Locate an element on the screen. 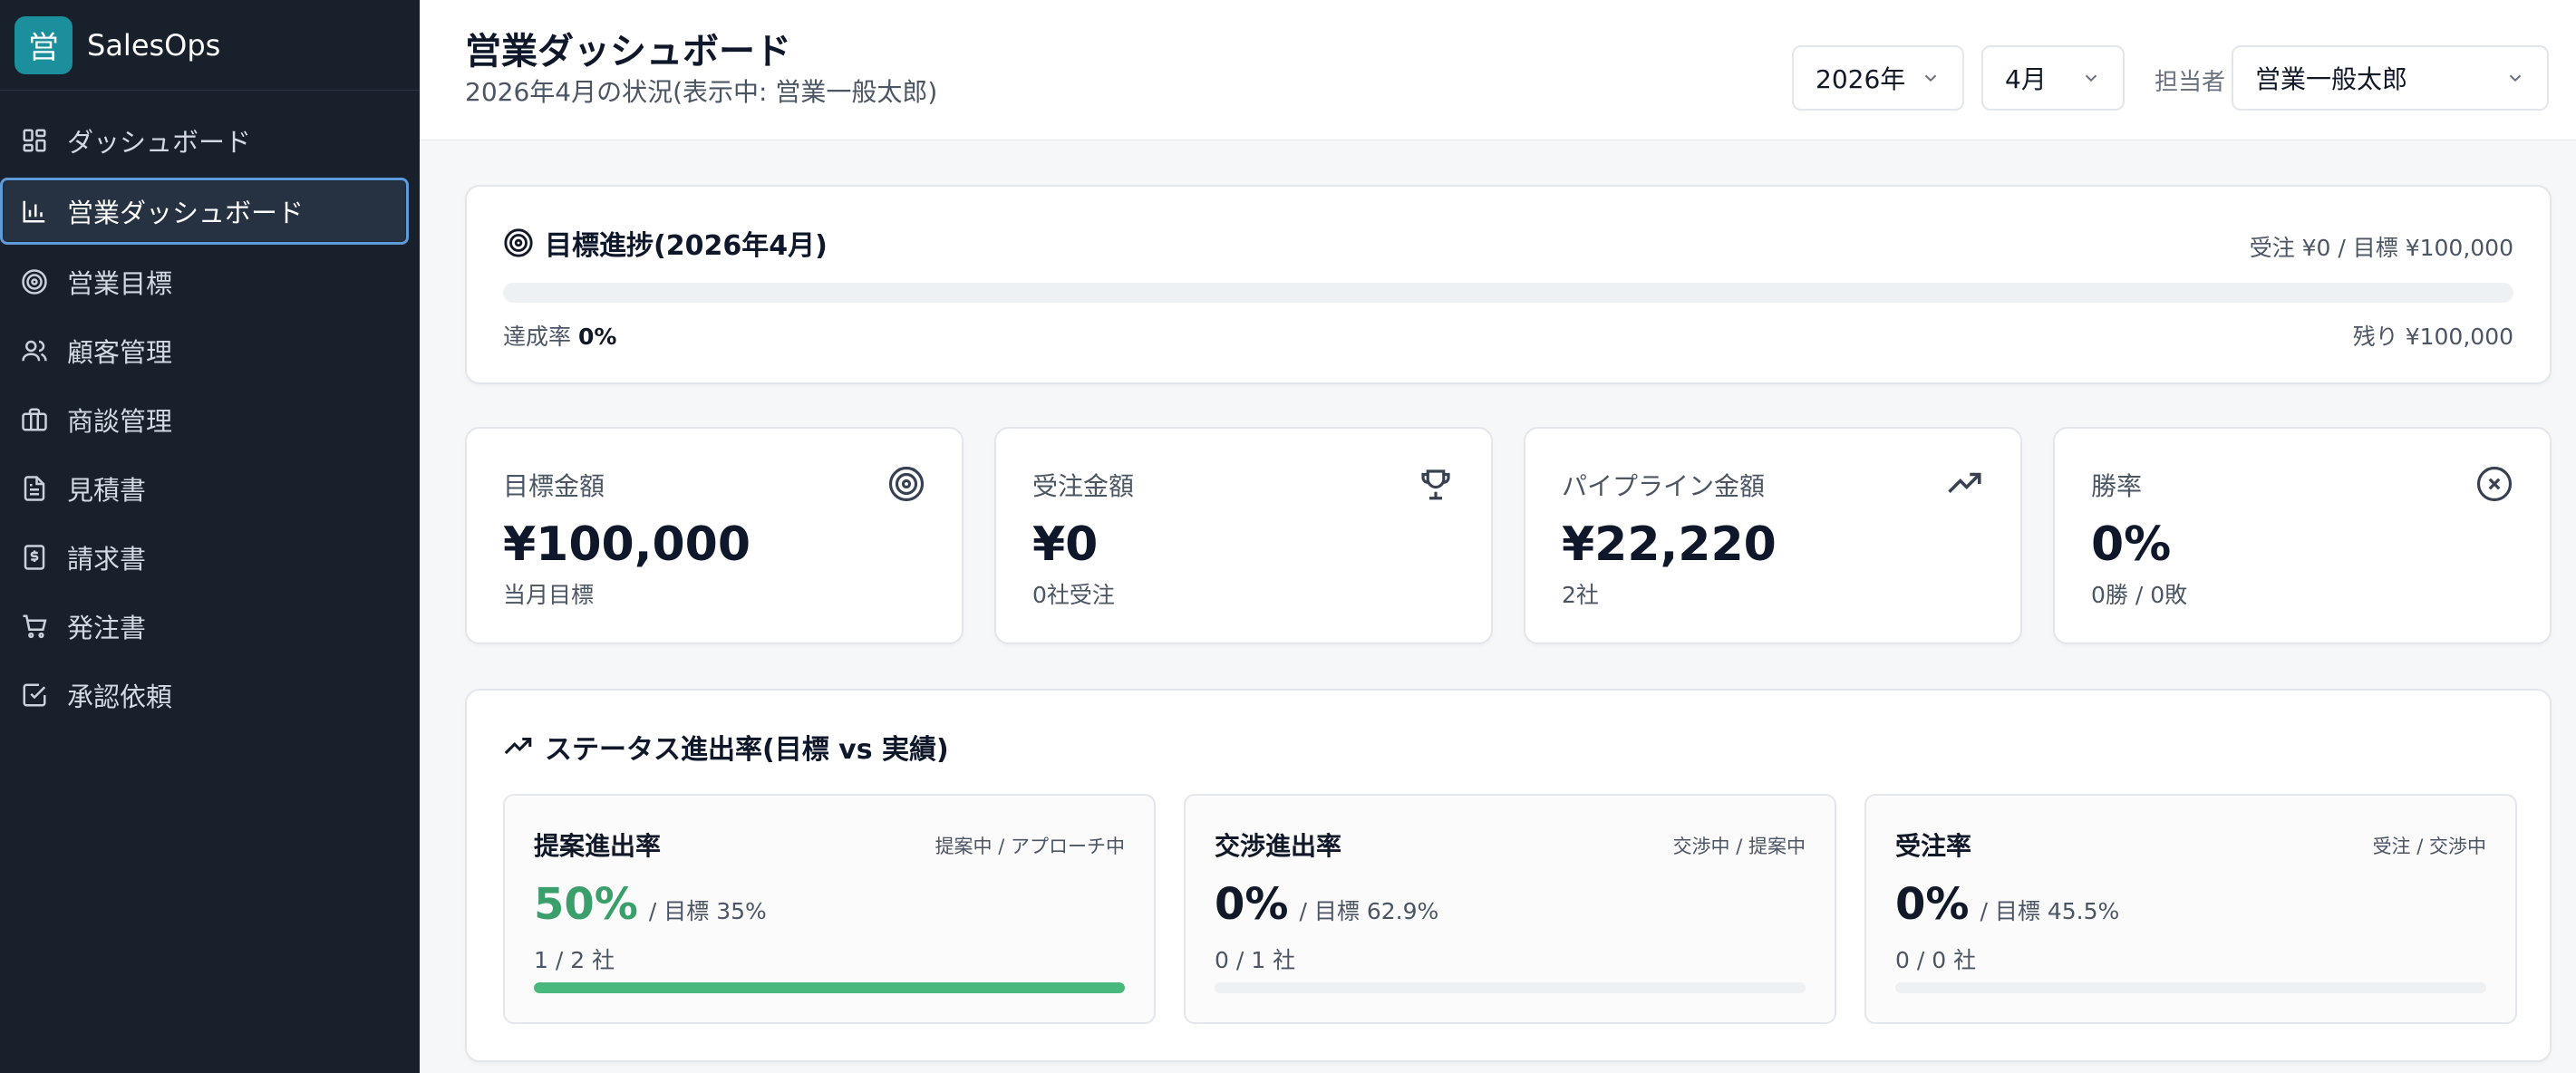 Image resolution: width=2576 pixels, height=1073 pixels. kpi-card-win-rate: 勝率 0% 0勝 / 0敗 is located at coordinates (2302, 535).